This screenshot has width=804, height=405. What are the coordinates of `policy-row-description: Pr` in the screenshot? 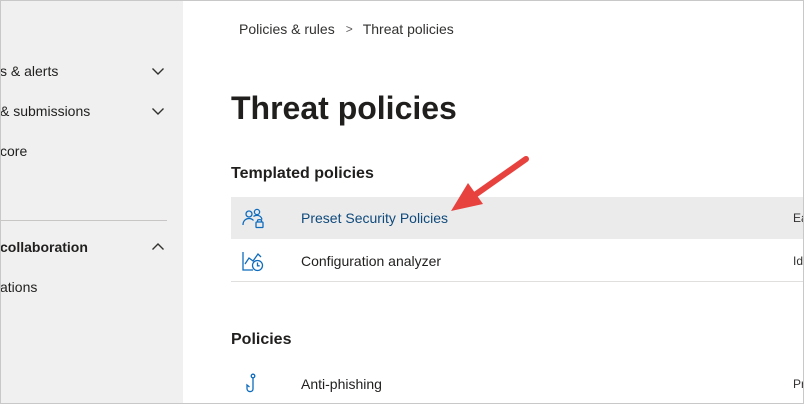 It's located at (798, 384).